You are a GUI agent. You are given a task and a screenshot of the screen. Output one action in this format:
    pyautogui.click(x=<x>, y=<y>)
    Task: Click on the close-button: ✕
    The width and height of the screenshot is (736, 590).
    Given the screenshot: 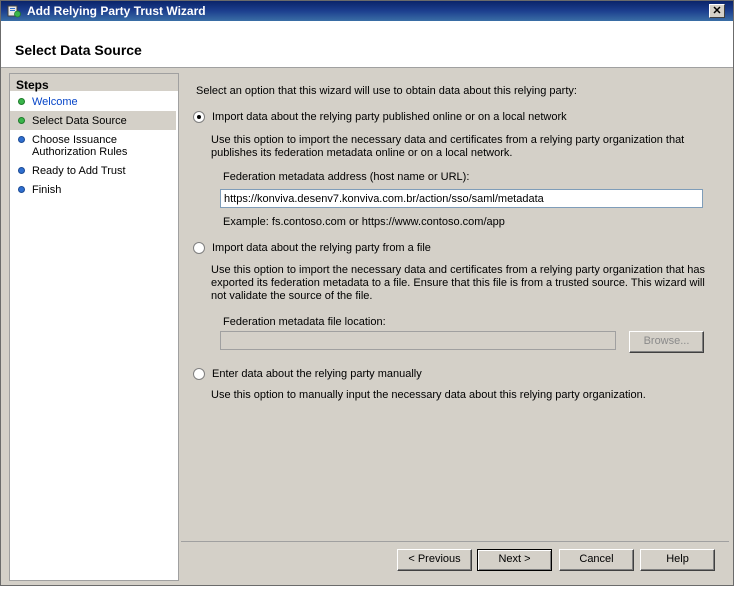 What is the action you would take?
    pyautogui.click(x=717, y=11)
    